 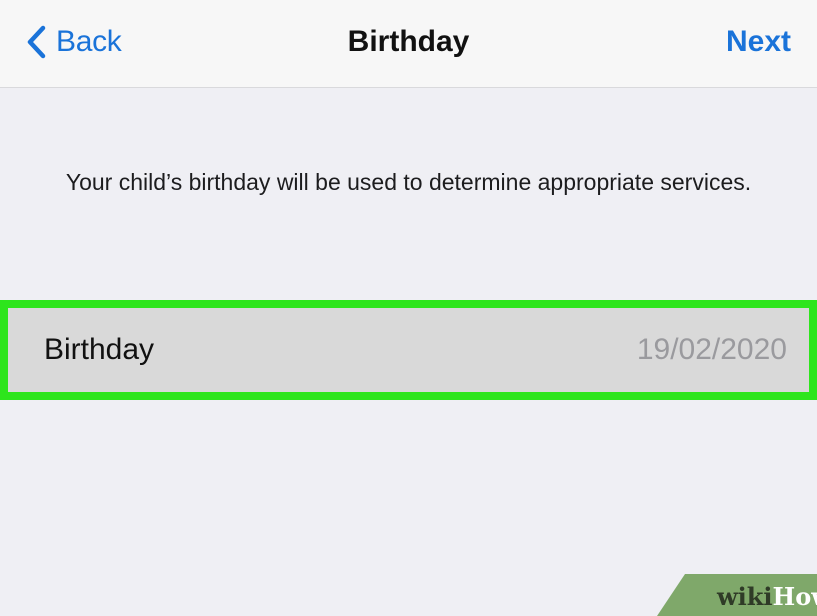 I want to click on navigation-bar: Back Birthday Next, so click(x=408, y=44).